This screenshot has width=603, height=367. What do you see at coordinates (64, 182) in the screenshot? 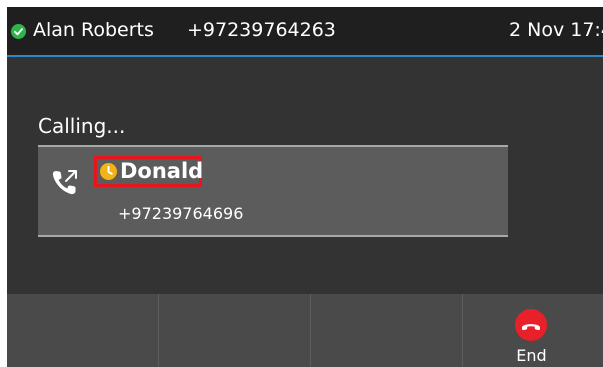
I see `outgoing-call-icon` at bounding box center [64, 182].